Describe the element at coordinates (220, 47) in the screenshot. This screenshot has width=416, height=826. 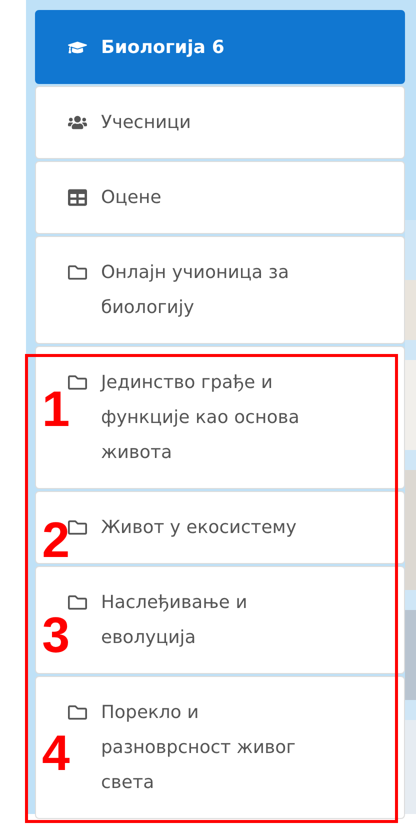
I see `nav-item: Биологија 6` at that location.